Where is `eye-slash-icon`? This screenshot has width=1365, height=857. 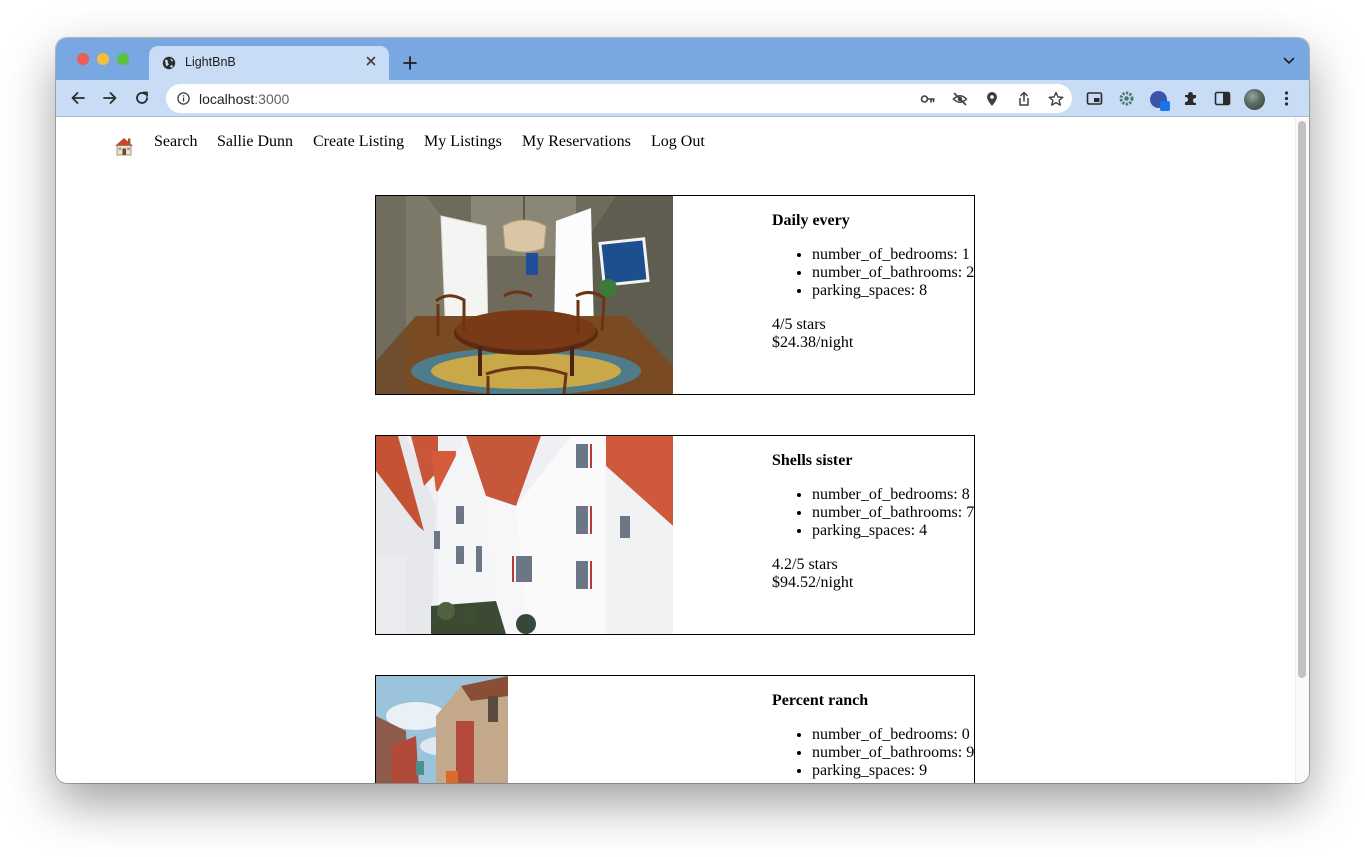
eye-slash-icon is located at coordinates (960, 99).